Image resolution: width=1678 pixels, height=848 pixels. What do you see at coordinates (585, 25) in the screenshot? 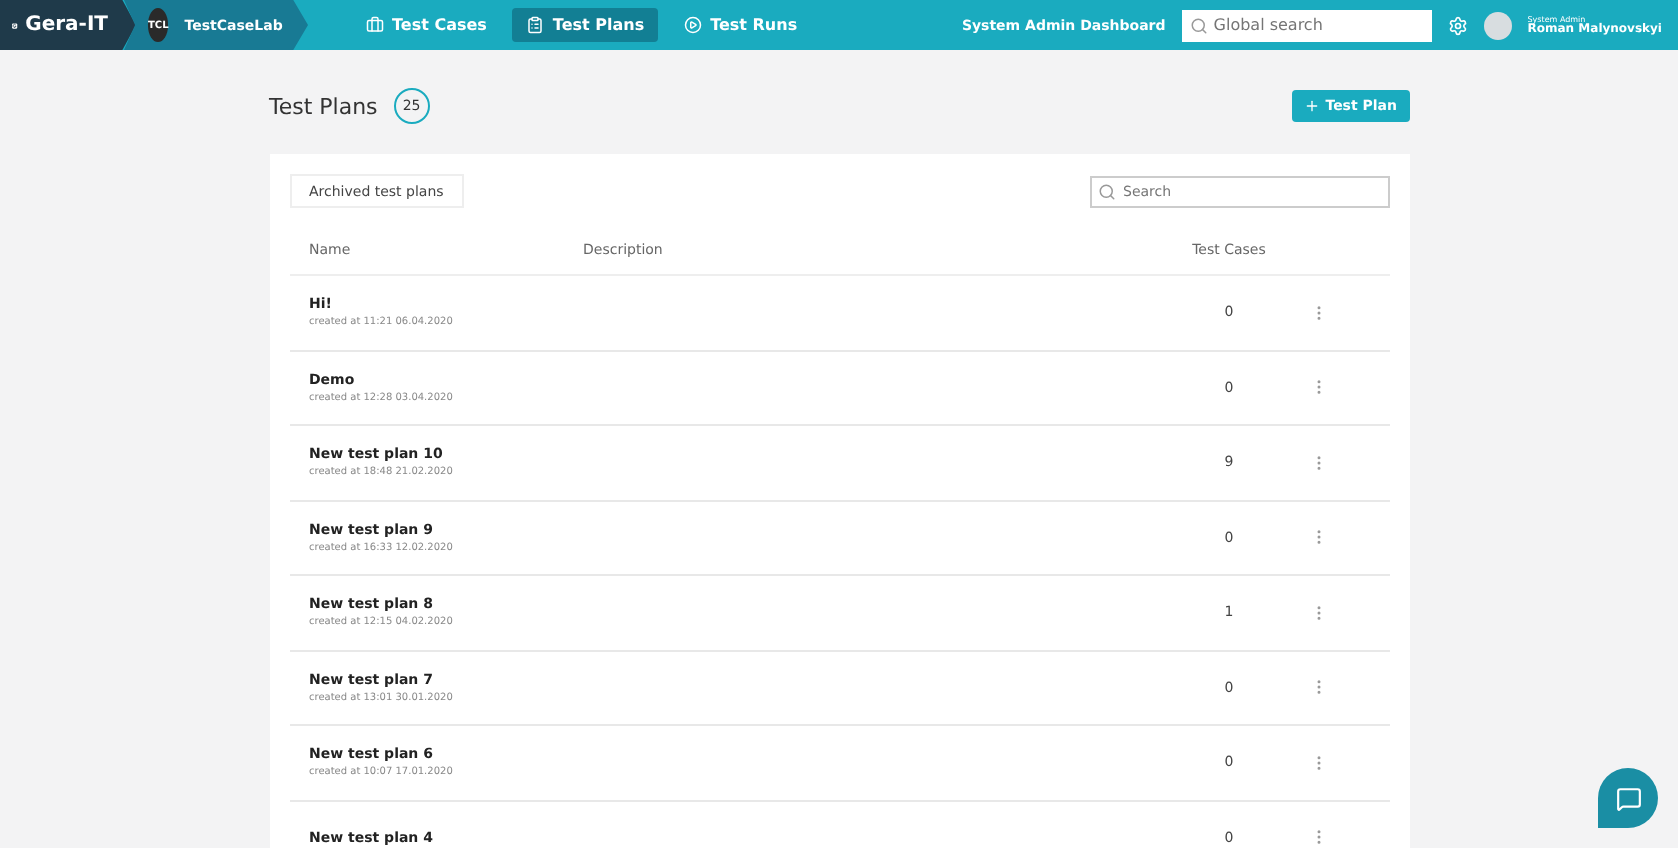
I see `nav-tab: Test Plans` at bounding box center [585, 25].